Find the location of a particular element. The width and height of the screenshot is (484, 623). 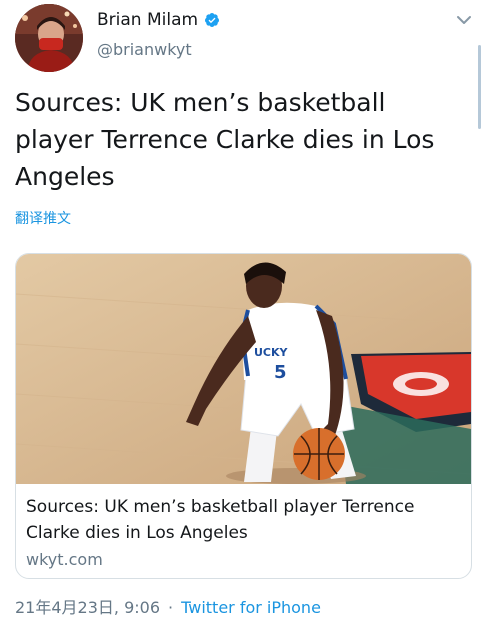

translate-tweet-link: 翻译推文 is located at coordinates (43, 218).